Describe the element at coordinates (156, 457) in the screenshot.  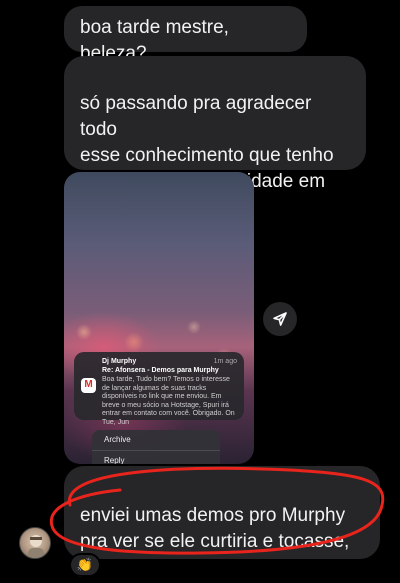
I see `menu-item-reply: Reply` at that location.